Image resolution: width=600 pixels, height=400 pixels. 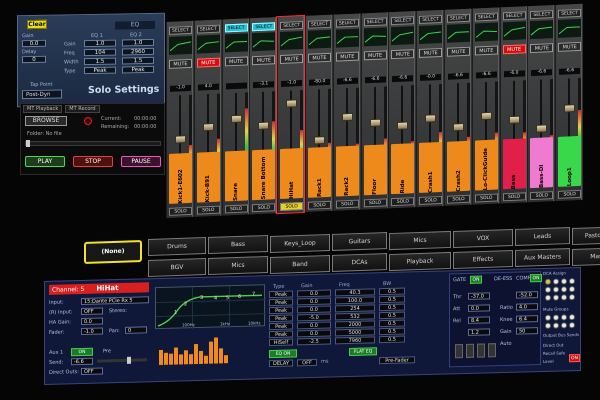 I want to click on send-field: -6.6, so click(x=82, y=361).